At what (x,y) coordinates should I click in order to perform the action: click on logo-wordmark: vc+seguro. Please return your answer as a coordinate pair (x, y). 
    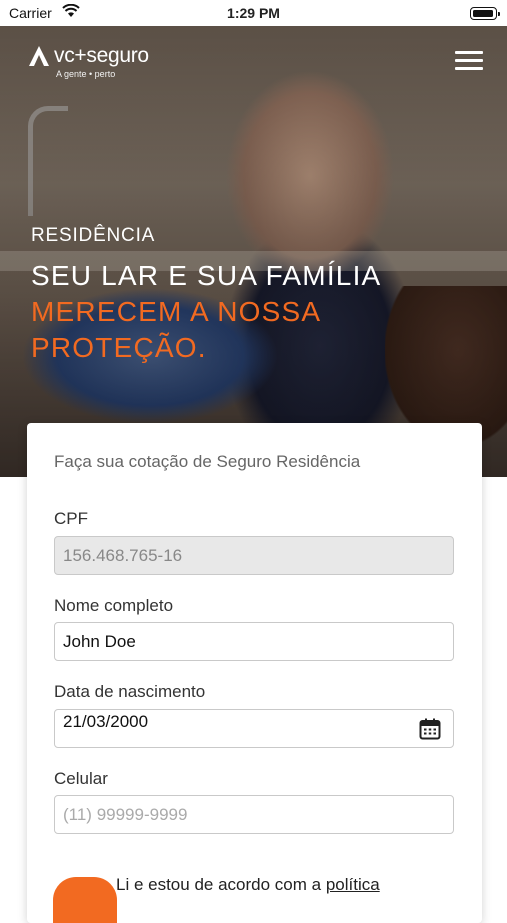
    Looking at the image, I should click on (101, 55).